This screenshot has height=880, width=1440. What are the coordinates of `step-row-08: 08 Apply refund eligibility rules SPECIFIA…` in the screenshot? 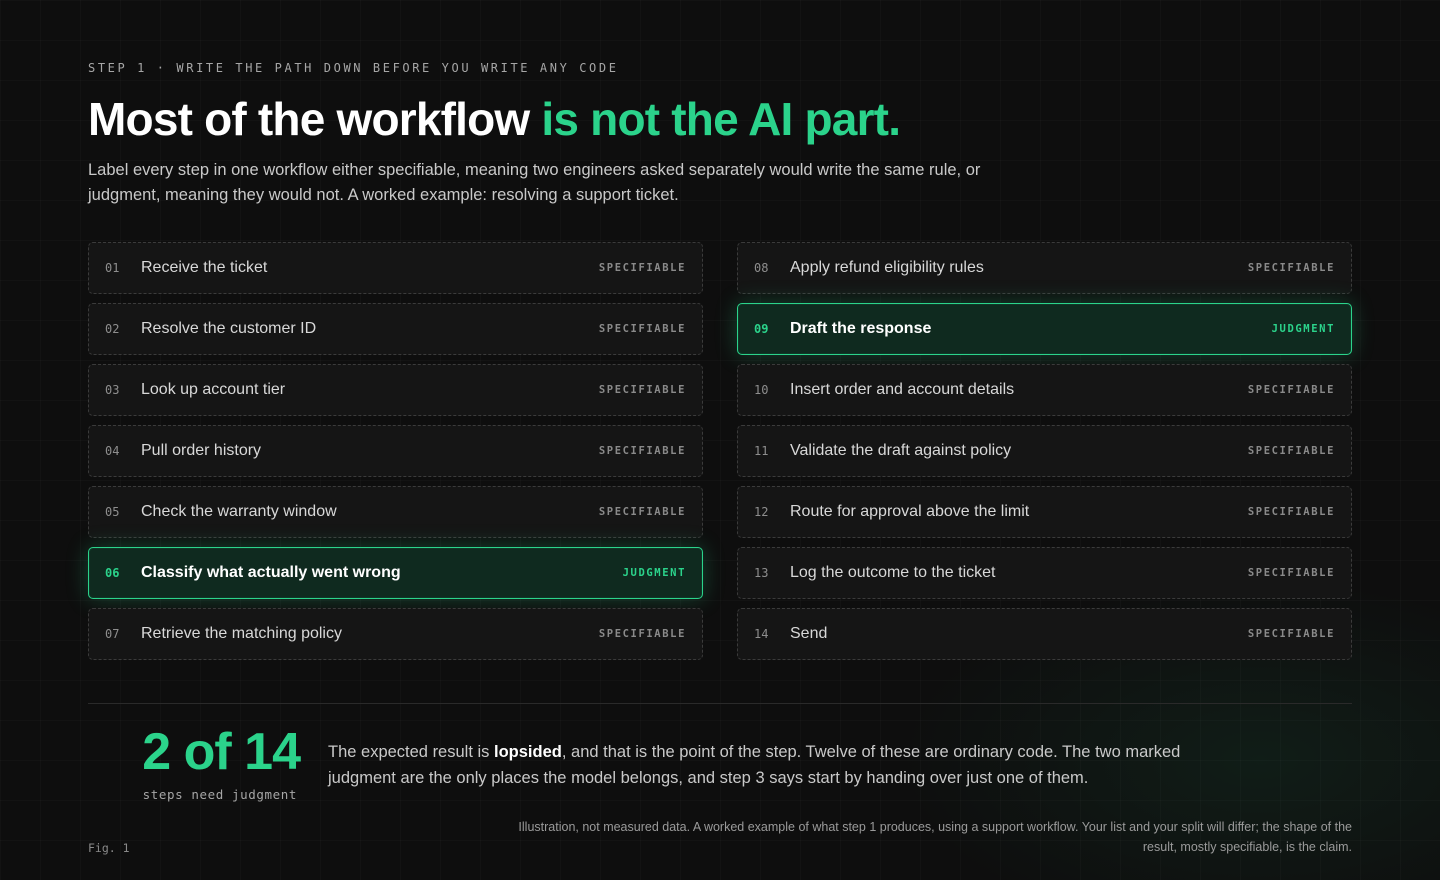 It's located at (1044, 268).